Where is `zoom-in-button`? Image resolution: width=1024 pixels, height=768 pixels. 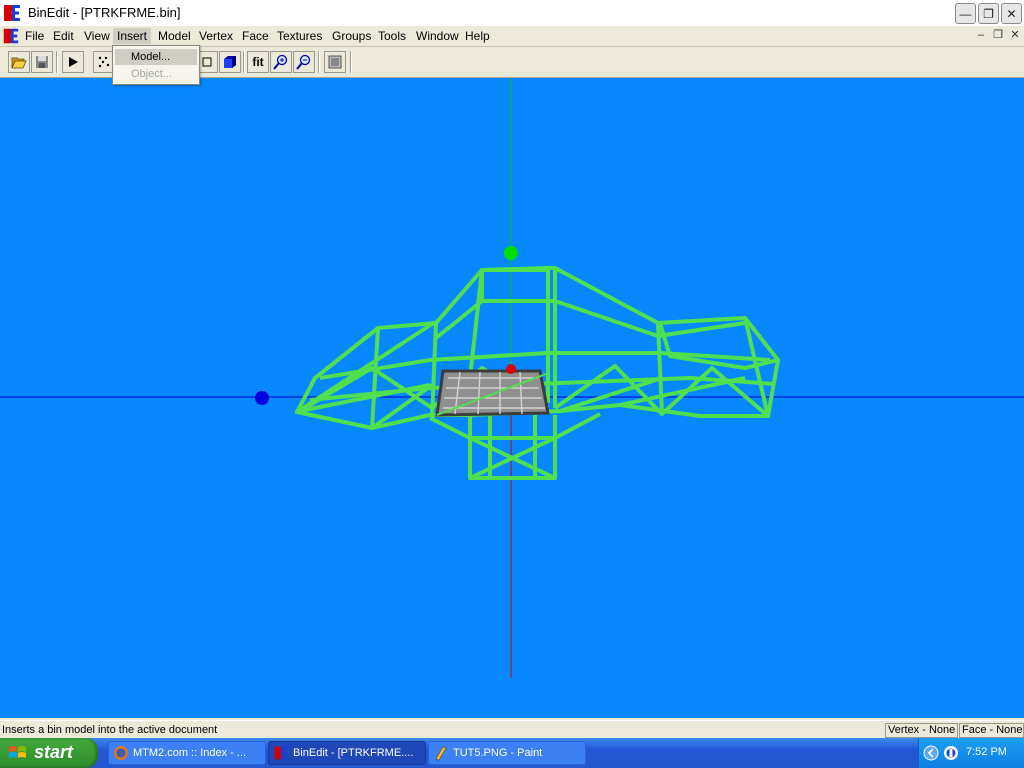
zoom-in-button is located at coordinates (281, 62).